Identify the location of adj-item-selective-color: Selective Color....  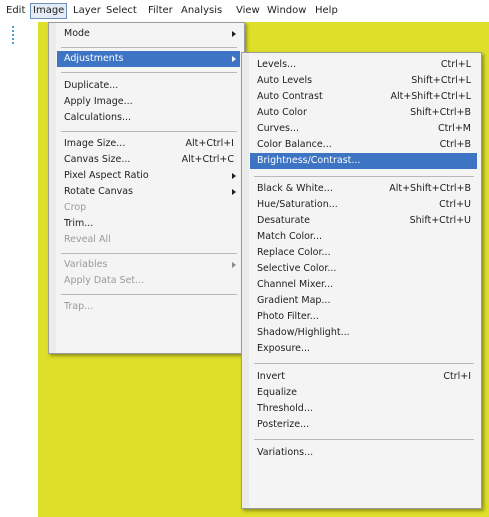
(363, 269).